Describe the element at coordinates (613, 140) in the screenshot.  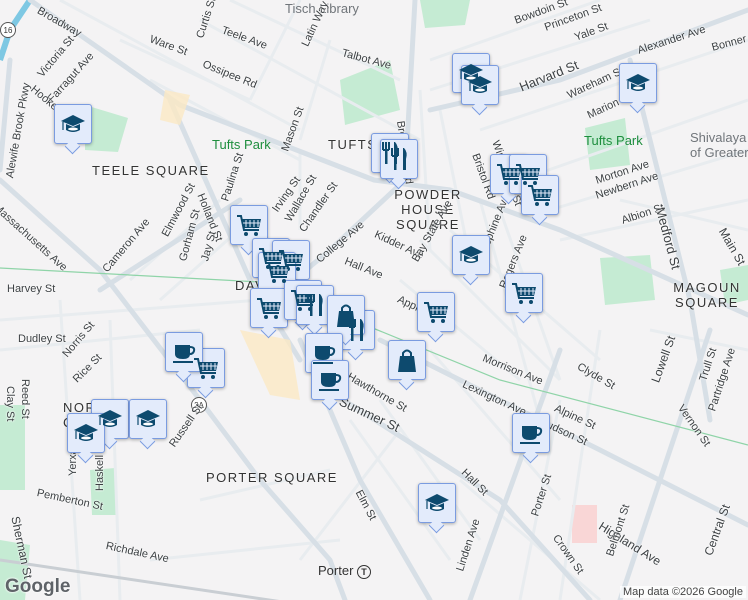
I see `tufts-park-label: Tufts Park` at that location.